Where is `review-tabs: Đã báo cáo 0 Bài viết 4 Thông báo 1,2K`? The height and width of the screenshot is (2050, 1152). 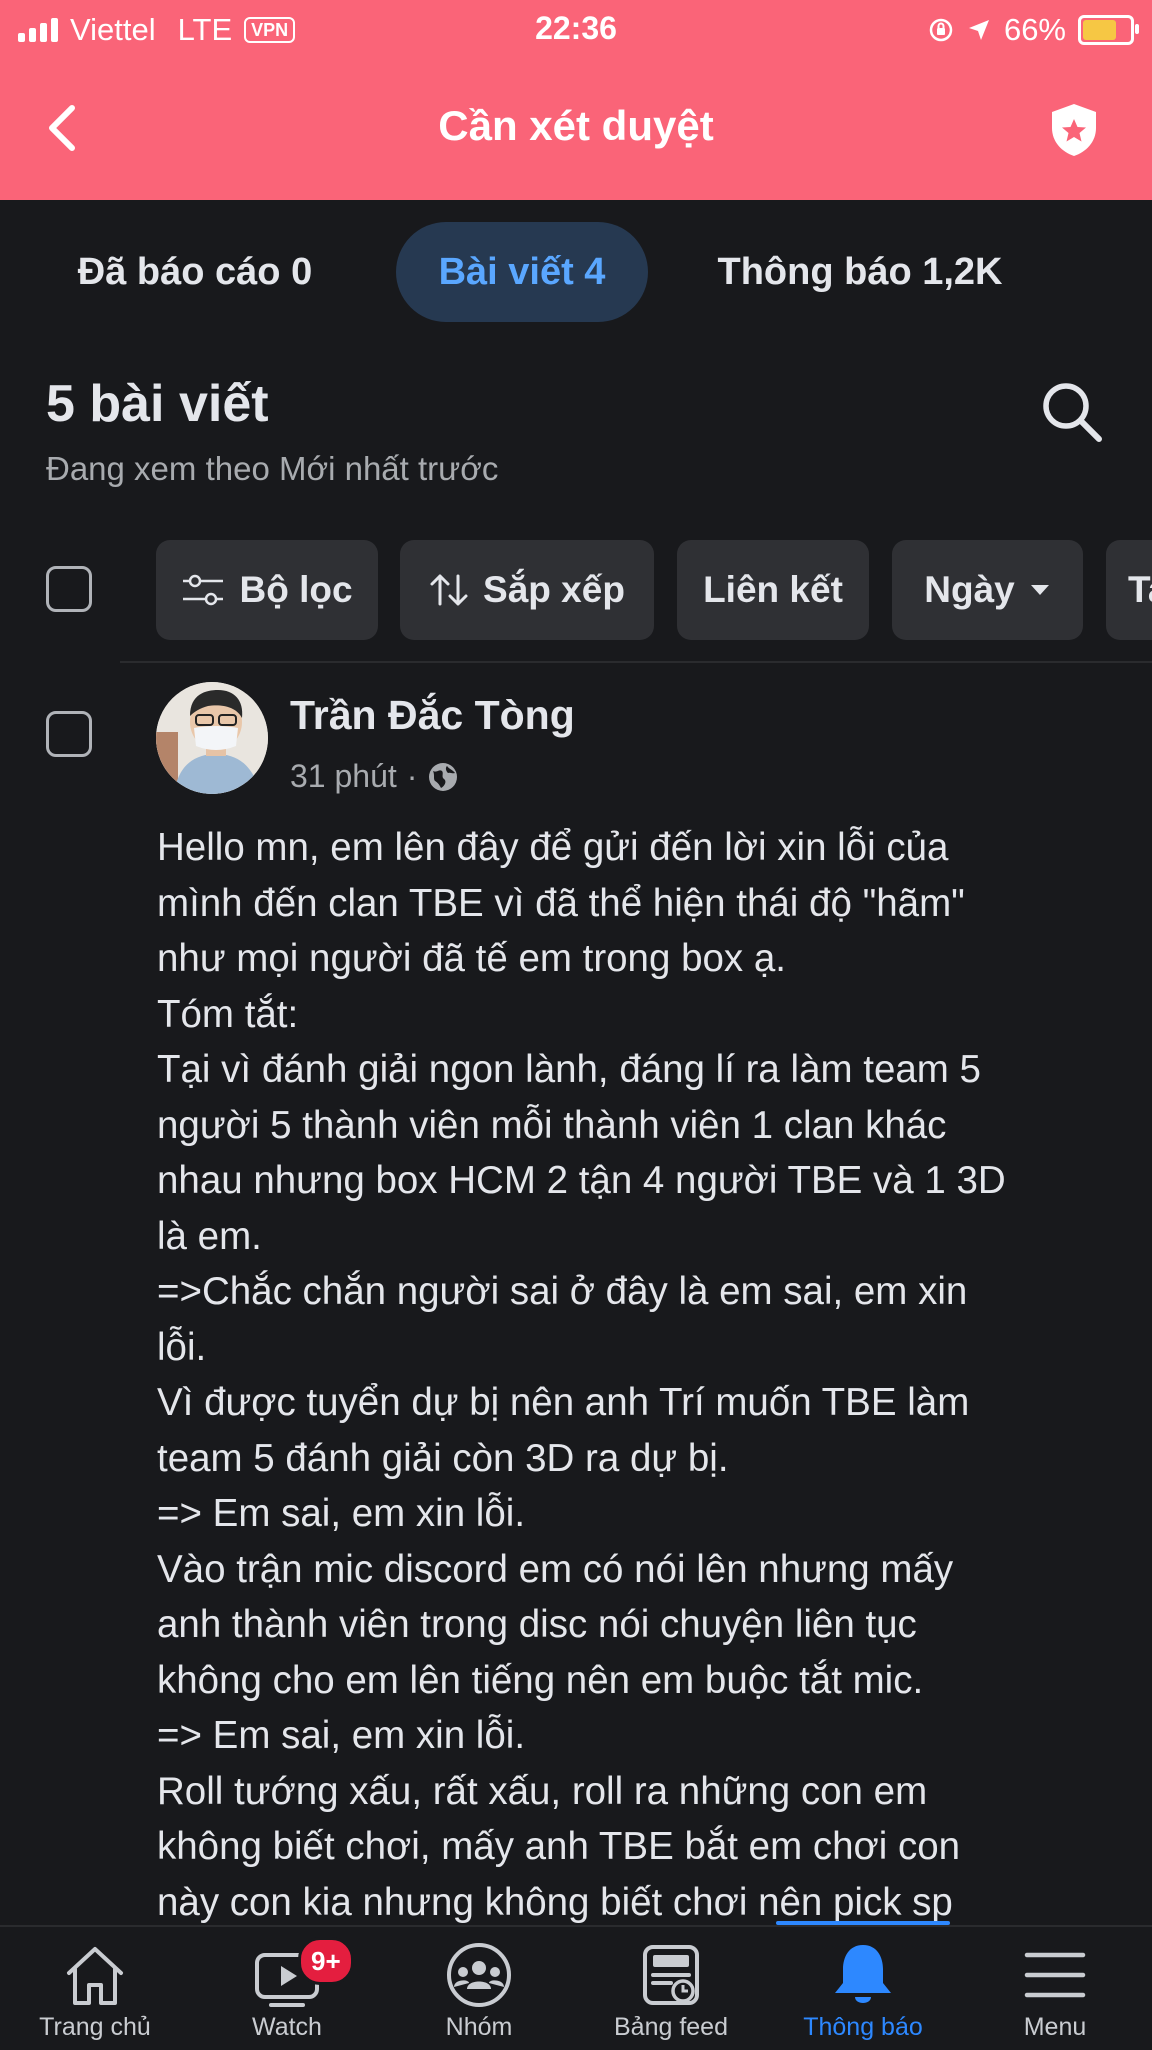
review-tabs: Đã báo cáo 0 Bài viết 4 Thông báo 1,2K is located at coordinates (576, 272).